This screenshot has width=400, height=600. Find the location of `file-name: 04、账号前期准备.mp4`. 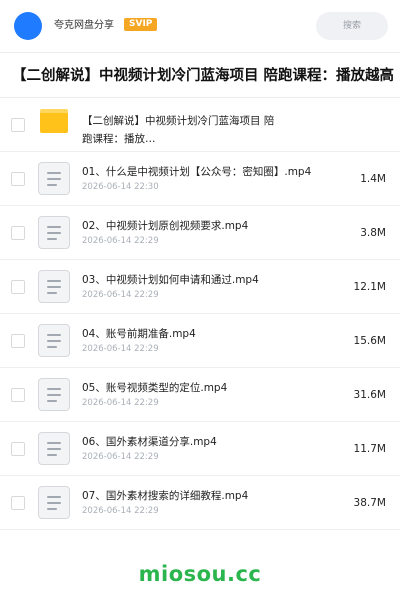

file-name: 04、账号前期准备.mp4 is located at coordinates (139, 334).